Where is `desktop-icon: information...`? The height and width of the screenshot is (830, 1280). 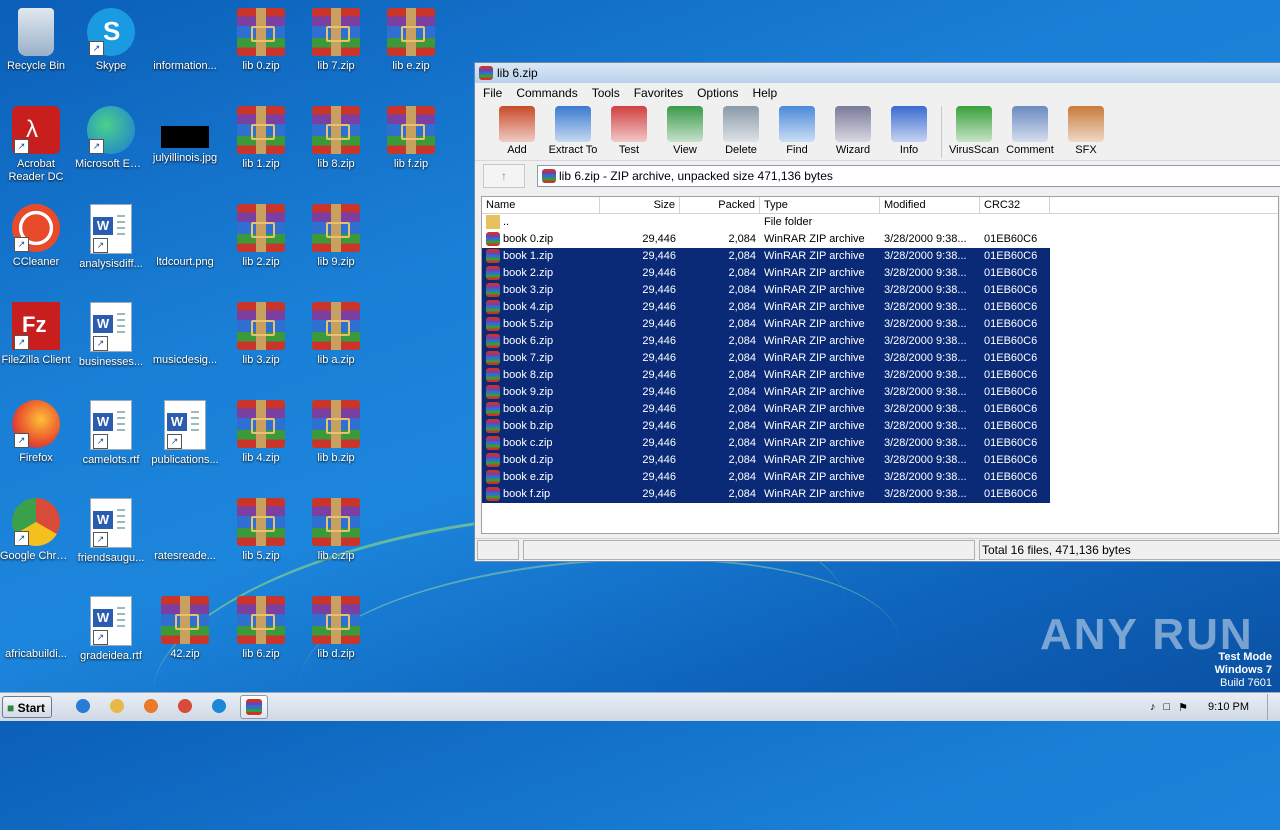 desktop-icon: information... is located at coordinates (185, 40).